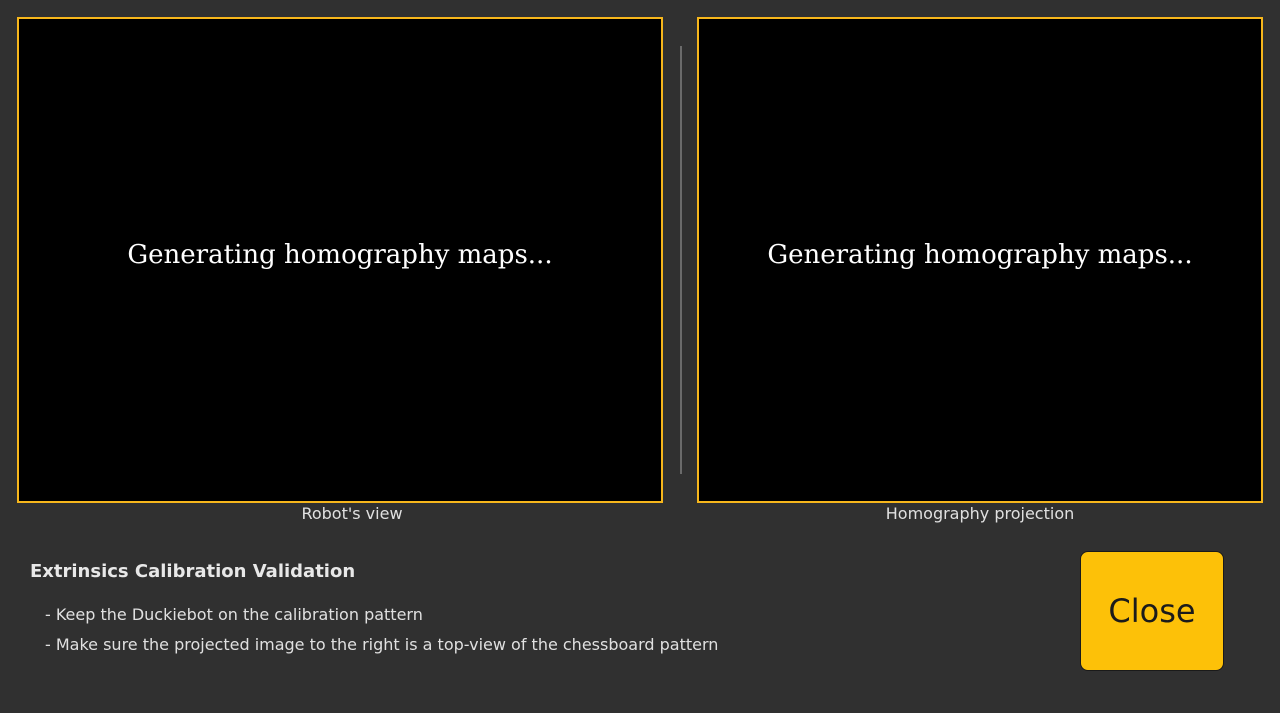  What do you see at coordinates (1152, 611) in the screenshot?
I see `close-button: Close` at bounding box center [1152, 611].